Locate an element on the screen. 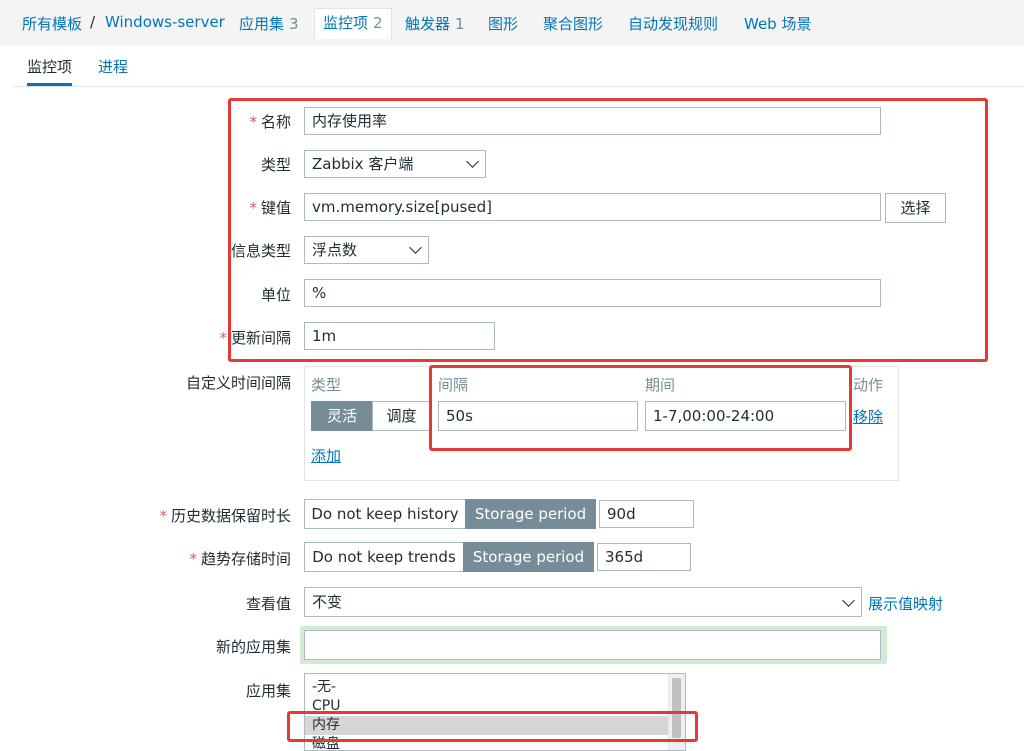 The width and height of the screenshot is (1024, 751). type-select: Zabbix 客户端 is located at coordinates (395, 164).